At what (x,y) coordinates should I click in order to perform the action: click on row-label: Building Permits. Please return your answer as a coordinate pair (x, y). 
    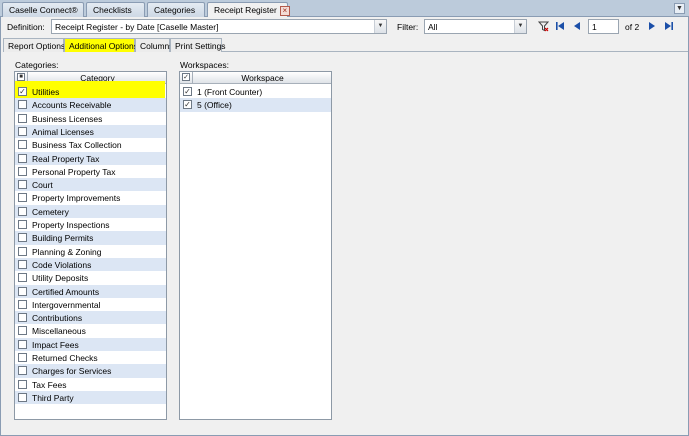
    Looking at the image, I should click on (63, 238).